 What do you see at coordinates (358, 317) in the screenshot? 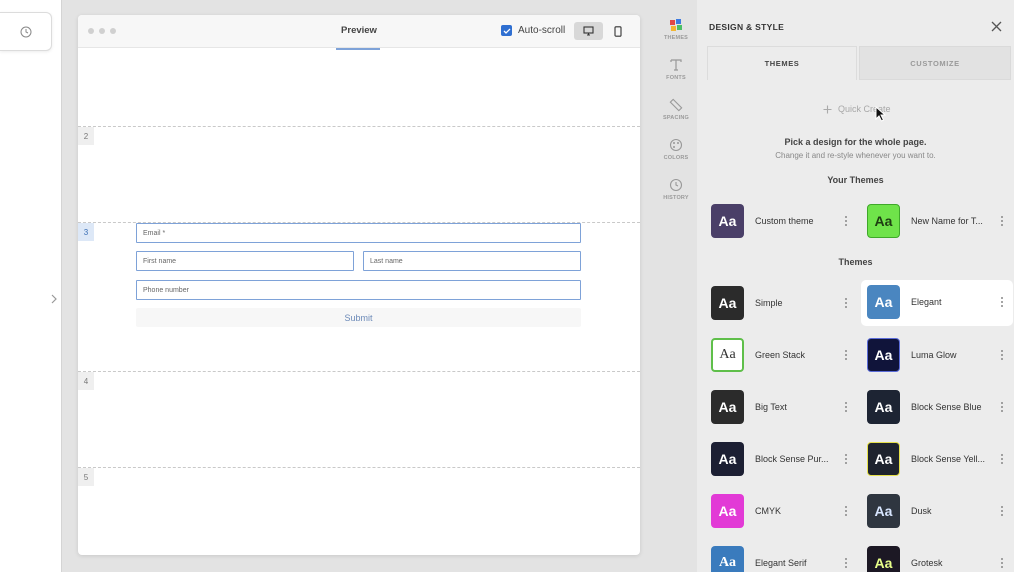
I see `submit-button: Submit` at bounding box center [358, 317].